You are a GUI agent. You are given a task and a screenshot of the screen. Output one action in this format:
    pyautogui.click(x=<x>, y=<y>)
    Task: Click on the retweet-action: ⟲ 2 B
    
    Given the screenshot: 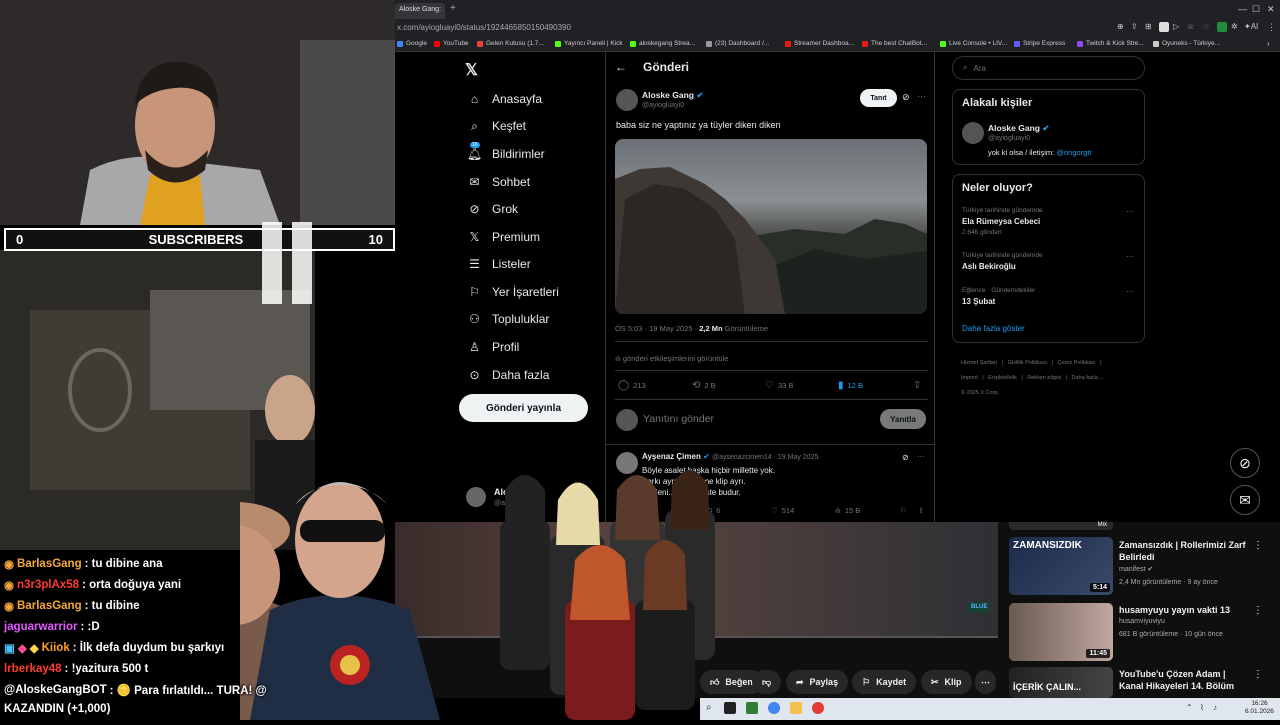 What is the action you would take?
    pyautogui.click(x=704, y=385)
    